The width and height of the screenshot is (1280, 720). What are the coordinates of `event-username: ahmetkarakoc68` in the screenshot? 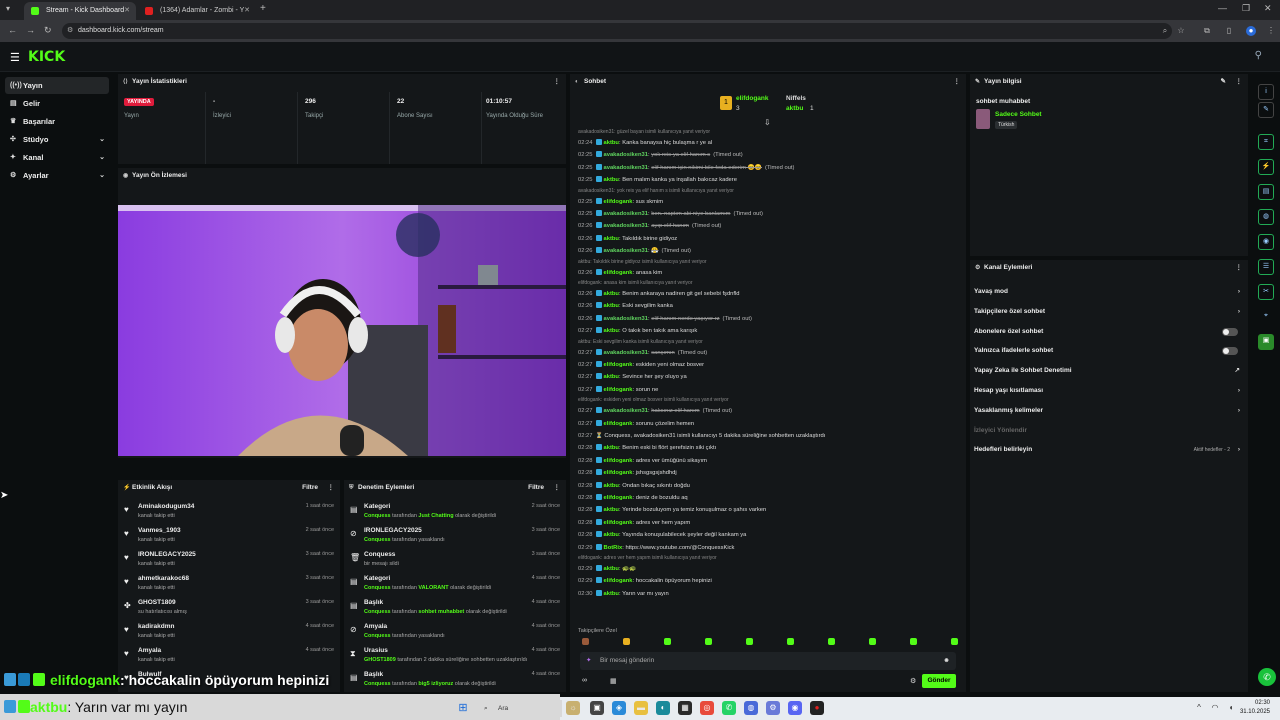 It's located at (163, 578).